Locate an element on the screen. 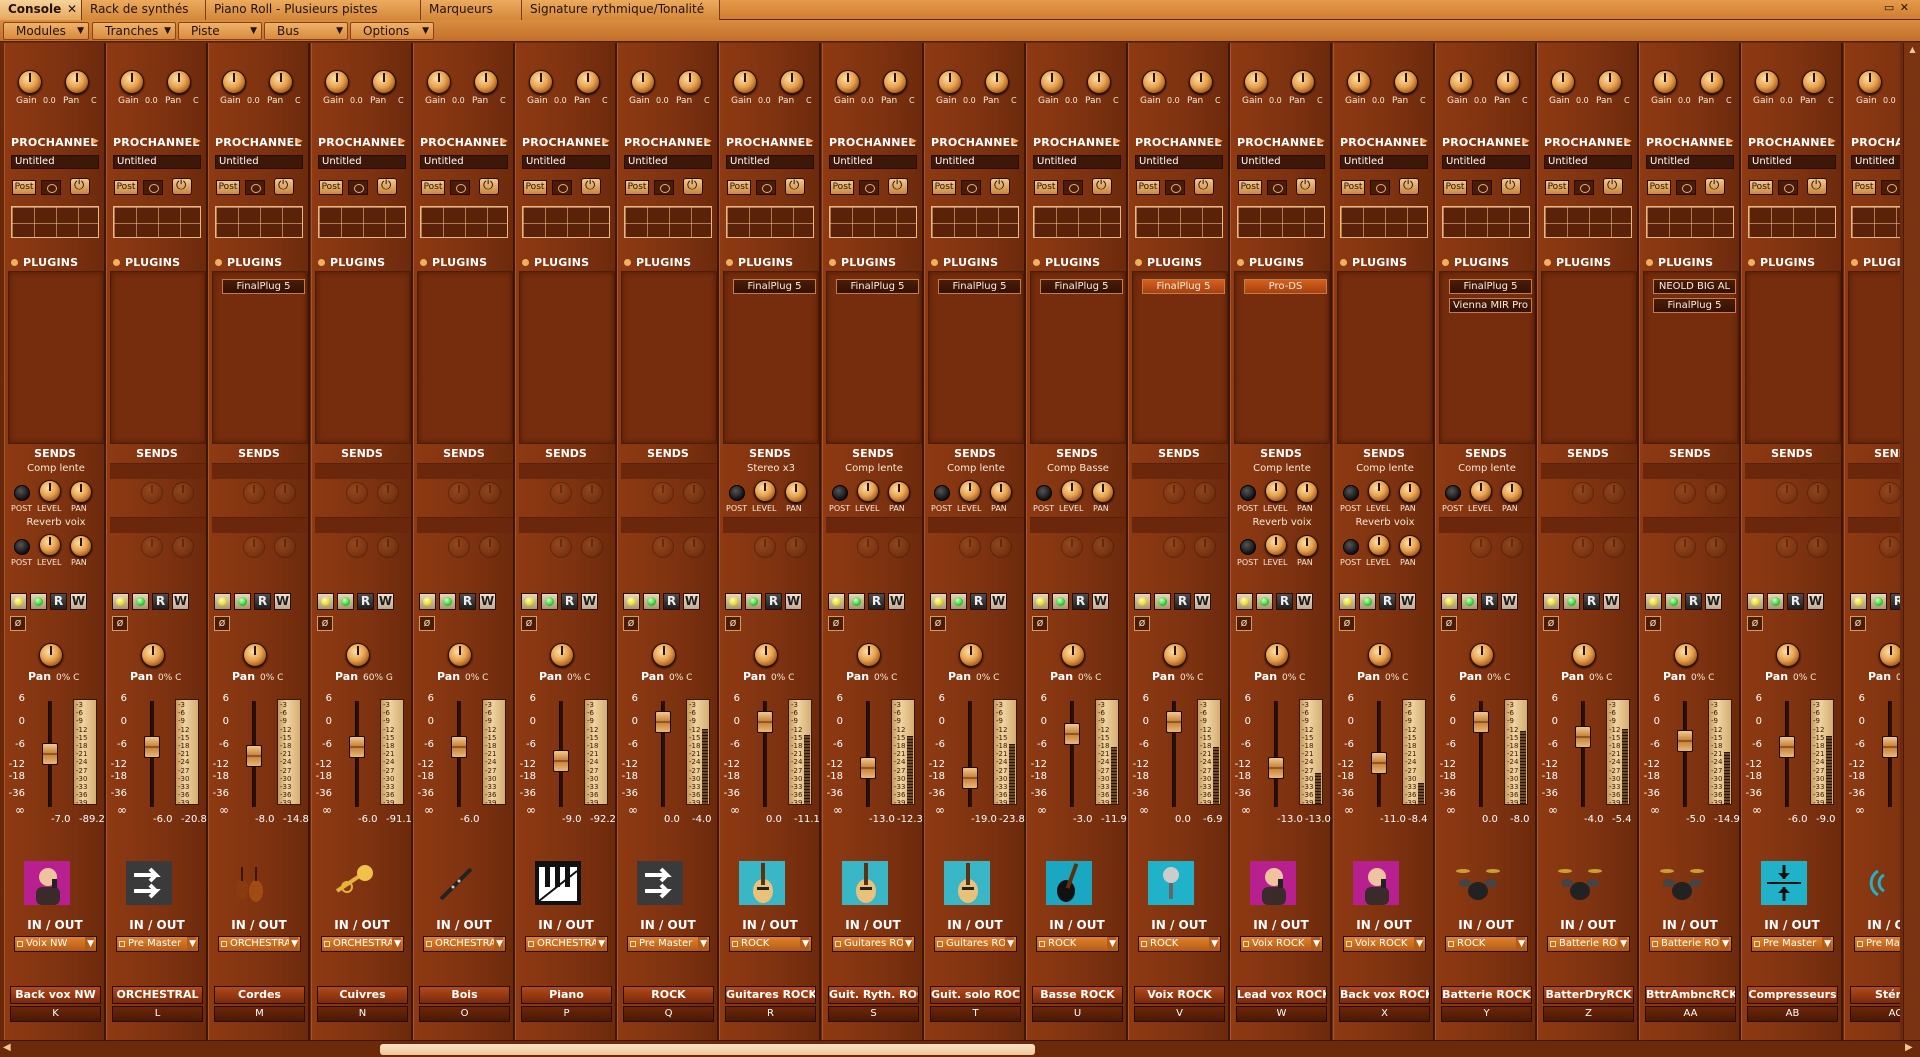 The image size is (1920, 1057). scroll-up-icon: ▲ is located at coordinates (1912, 51).